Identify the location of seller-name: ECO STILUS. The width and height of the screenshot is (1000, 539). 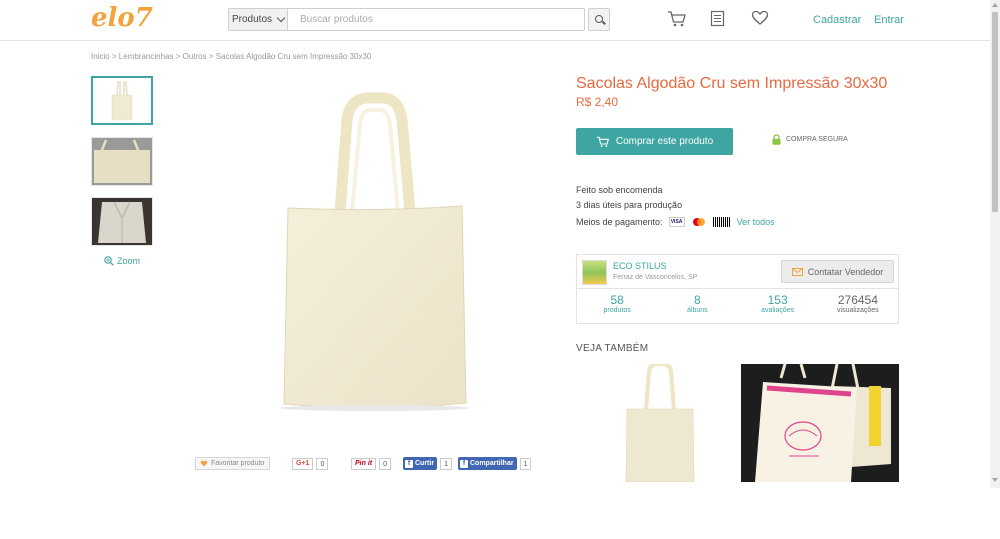
(640, 266).